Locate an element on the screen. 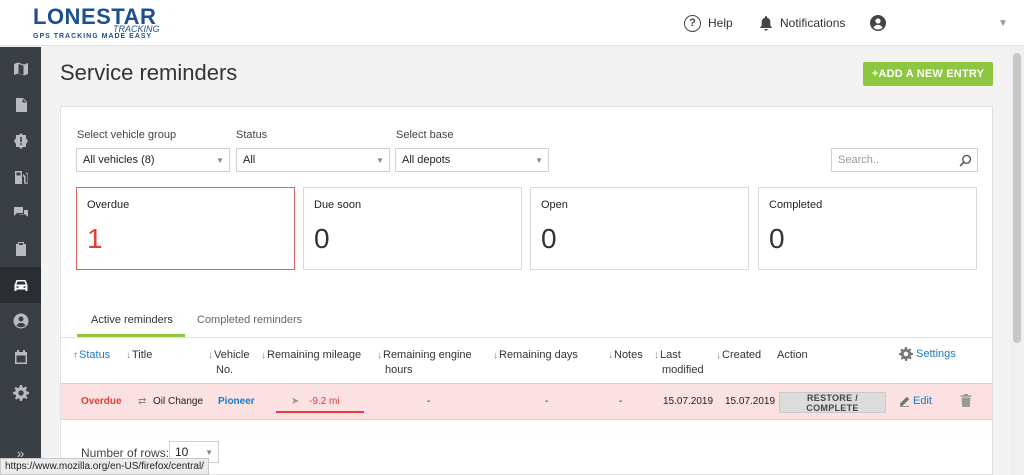  person-circle-icon is located at coordinates (20, 321).